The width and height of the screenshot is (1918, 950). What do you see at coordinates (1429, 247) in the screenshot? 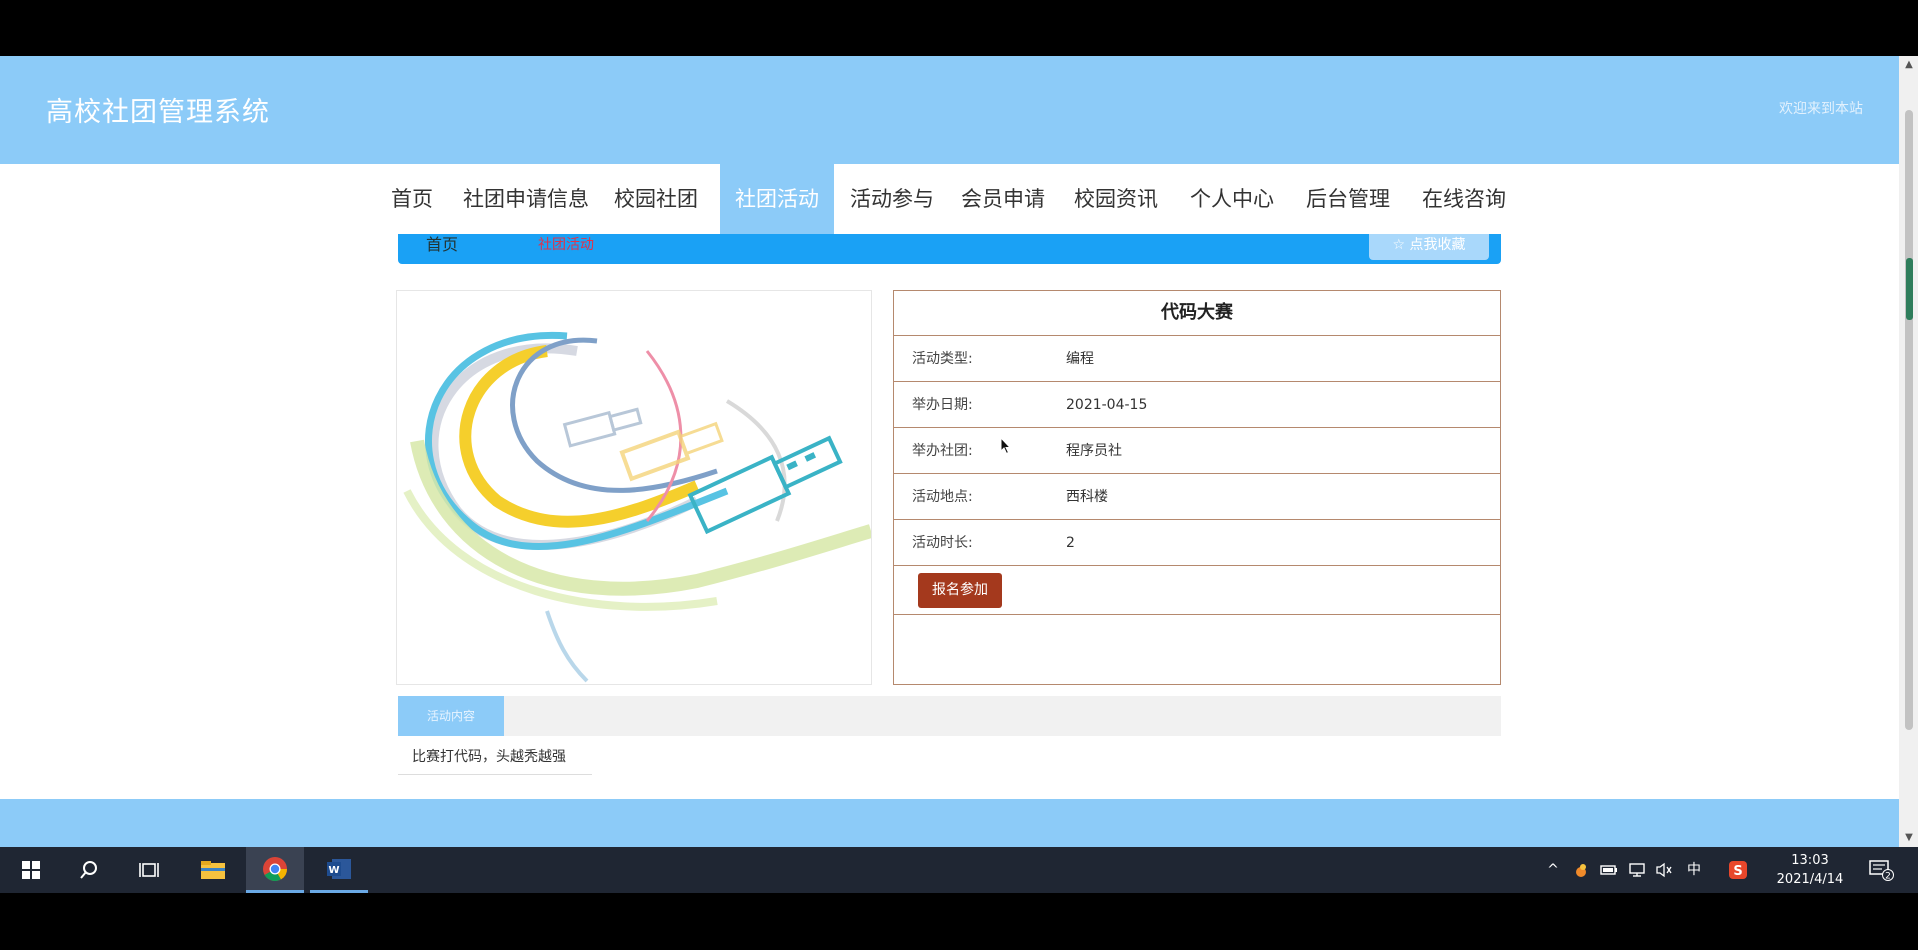
I see `favorite-button: ☆ 点我收藏` at bounding box center [1429, 247].